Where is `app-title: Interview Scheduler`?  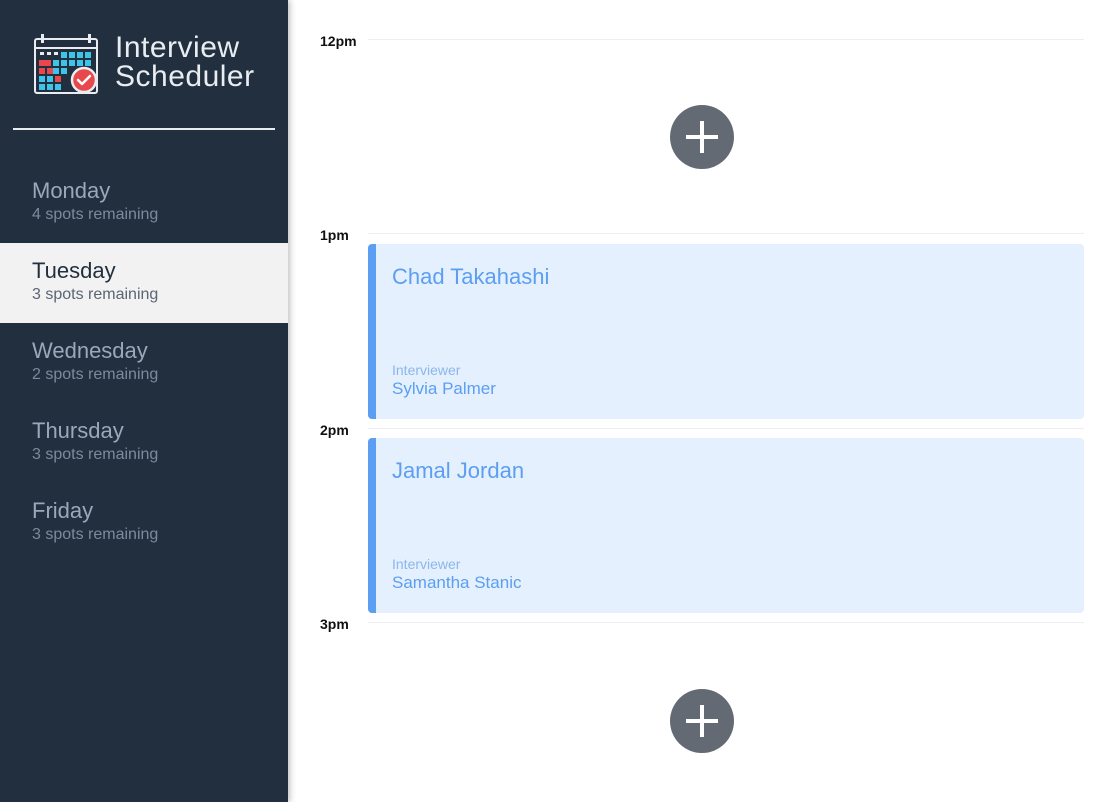
app-title: Interview Scheduler is located at coordinates (185, 62).